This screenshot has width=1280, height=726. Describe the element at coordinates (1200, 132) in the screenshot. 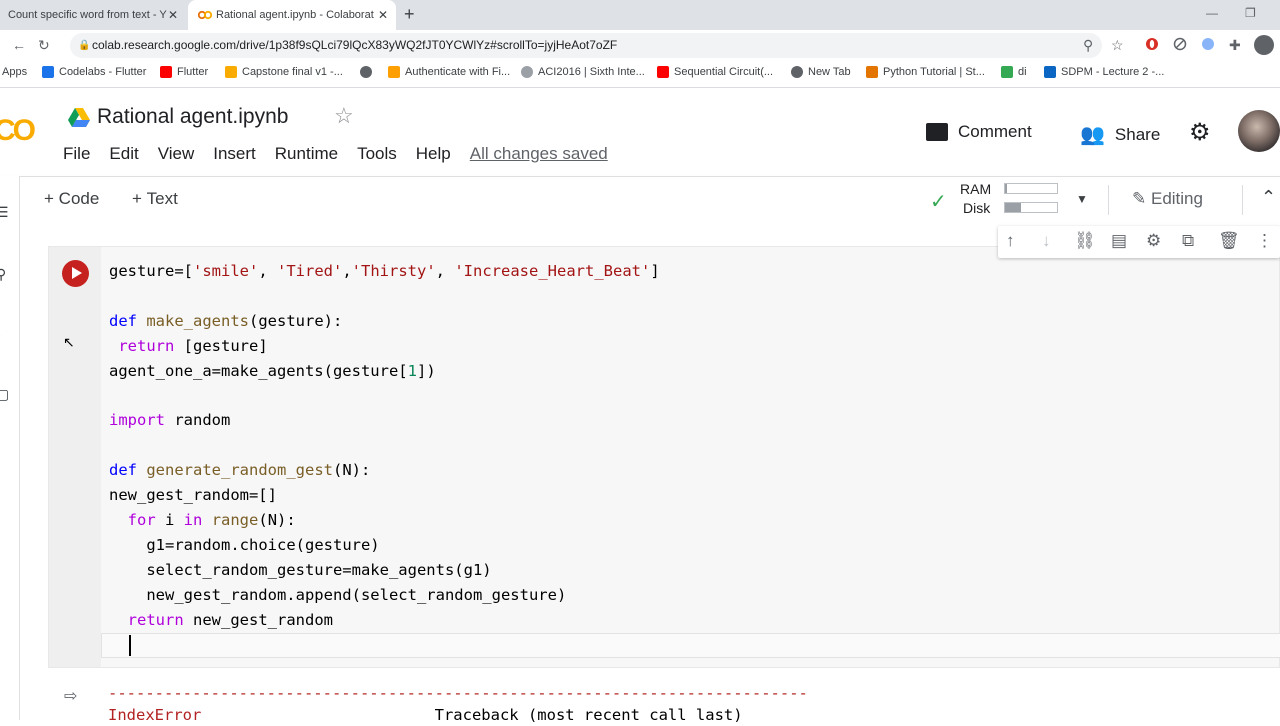

I see `settings-gear-icon: ⚙` at that location.